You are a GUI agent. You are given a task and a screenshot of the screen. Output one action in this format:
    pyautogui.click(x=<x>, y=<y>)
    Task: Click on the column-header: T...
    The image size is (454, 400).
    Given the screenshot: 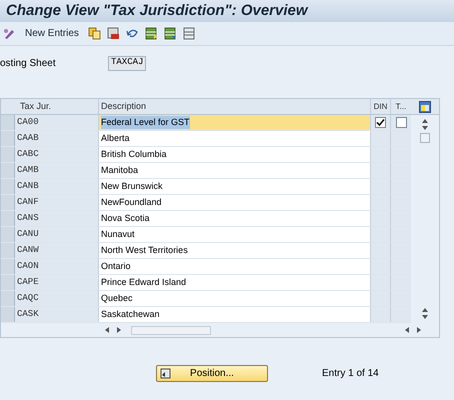 What is the action you would take?
    pyautogui.click(x=401, y=106)
    